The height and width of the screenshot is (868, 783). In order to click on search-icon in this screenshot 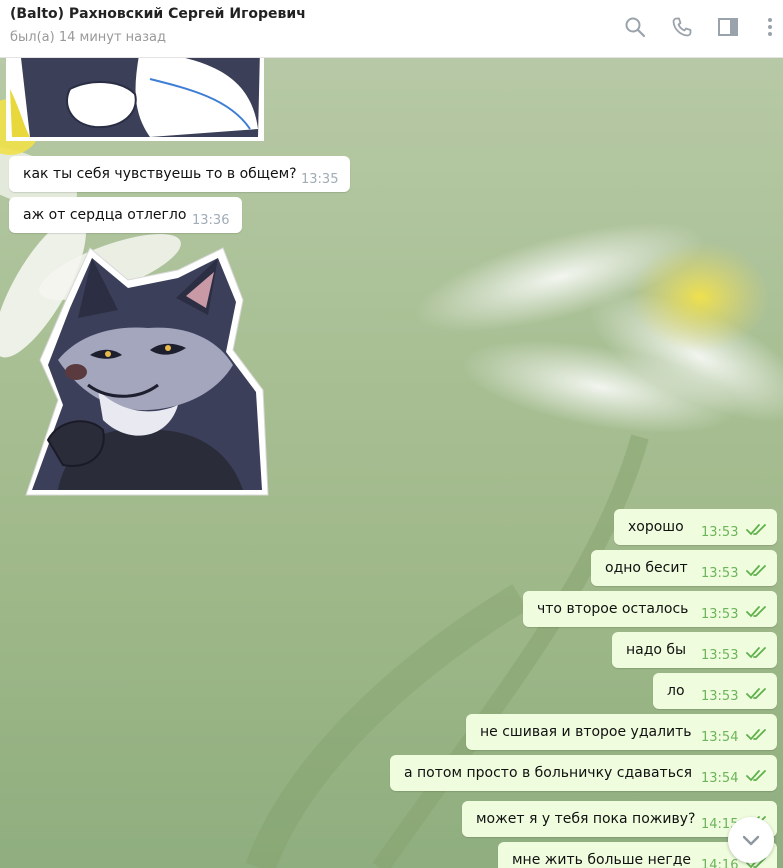, I will do `click(635, 27)`.